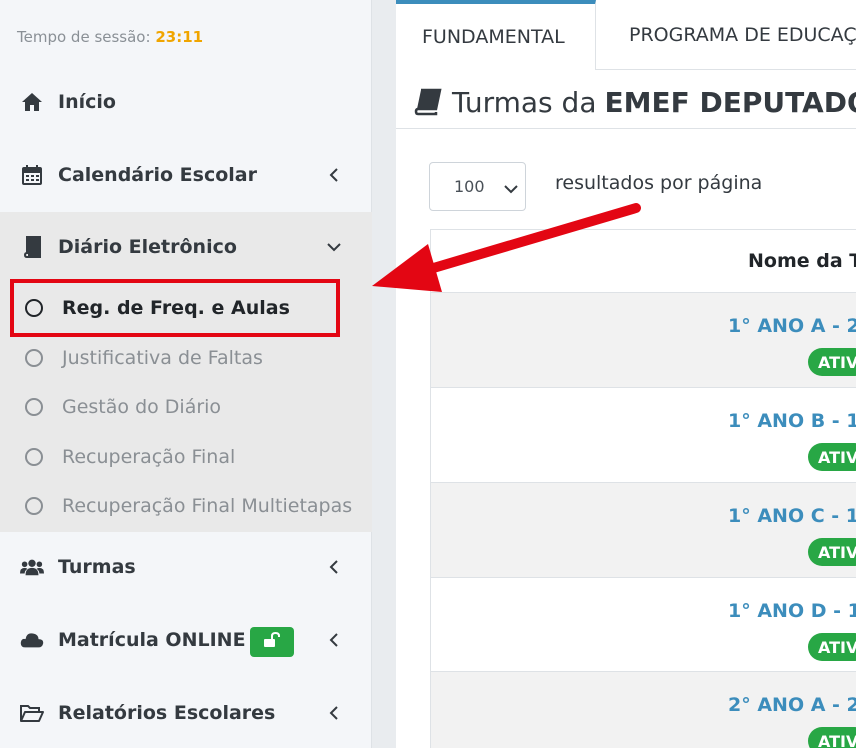 The image size is (856, 748). Describe the element at coordinates (167, 713) in the screenshot. I see `sidebar-item-label: Relatórios Escolares` at that location.